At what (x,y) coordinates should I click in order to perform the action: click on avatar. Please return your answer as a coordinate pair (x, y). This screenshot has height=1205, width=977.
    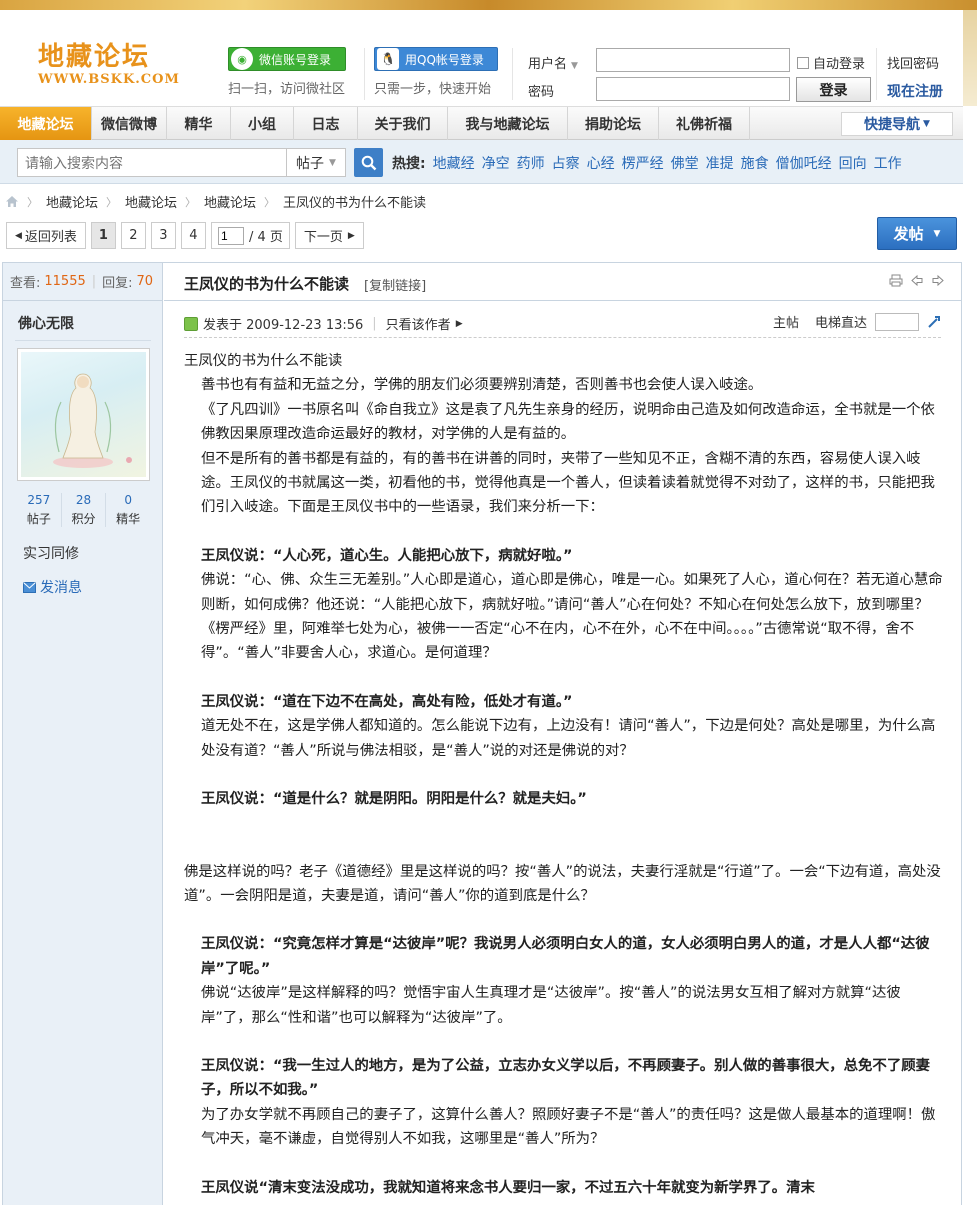
    Looking at the image, I should click on (83, 414).